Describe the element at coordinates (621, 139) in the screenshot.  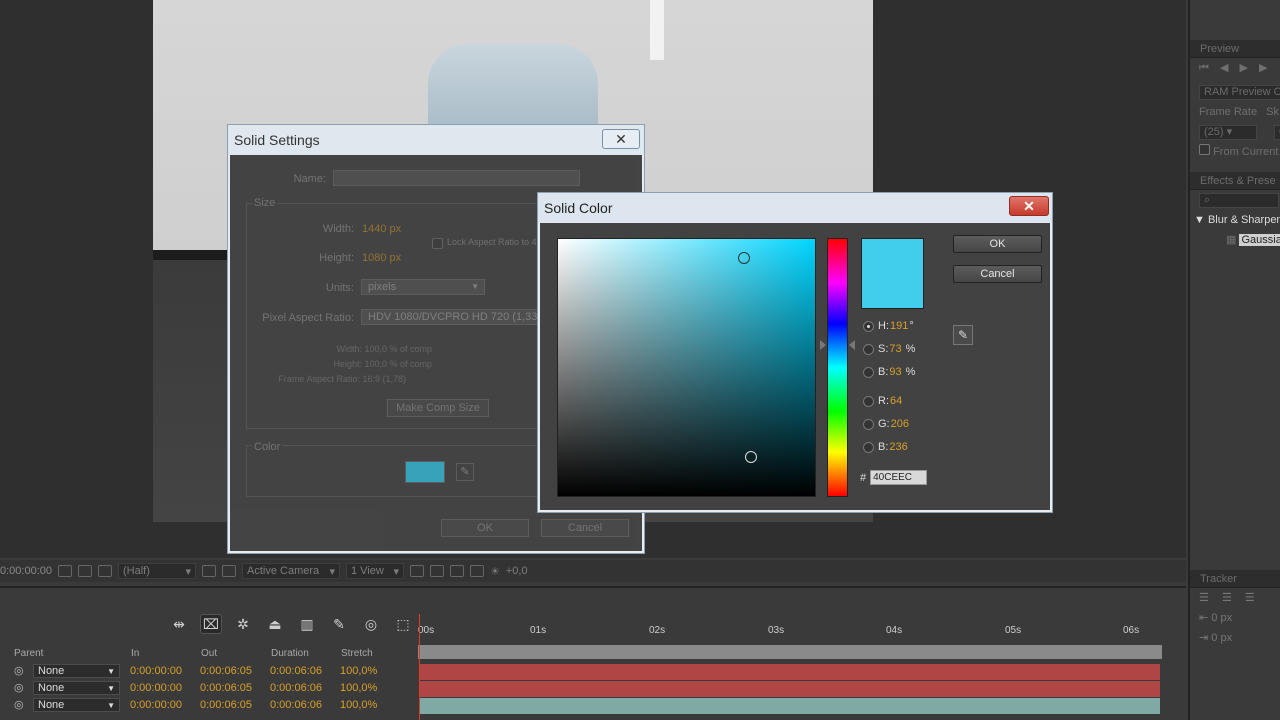
I see `solid-settings-close-button: ✕` at that location.